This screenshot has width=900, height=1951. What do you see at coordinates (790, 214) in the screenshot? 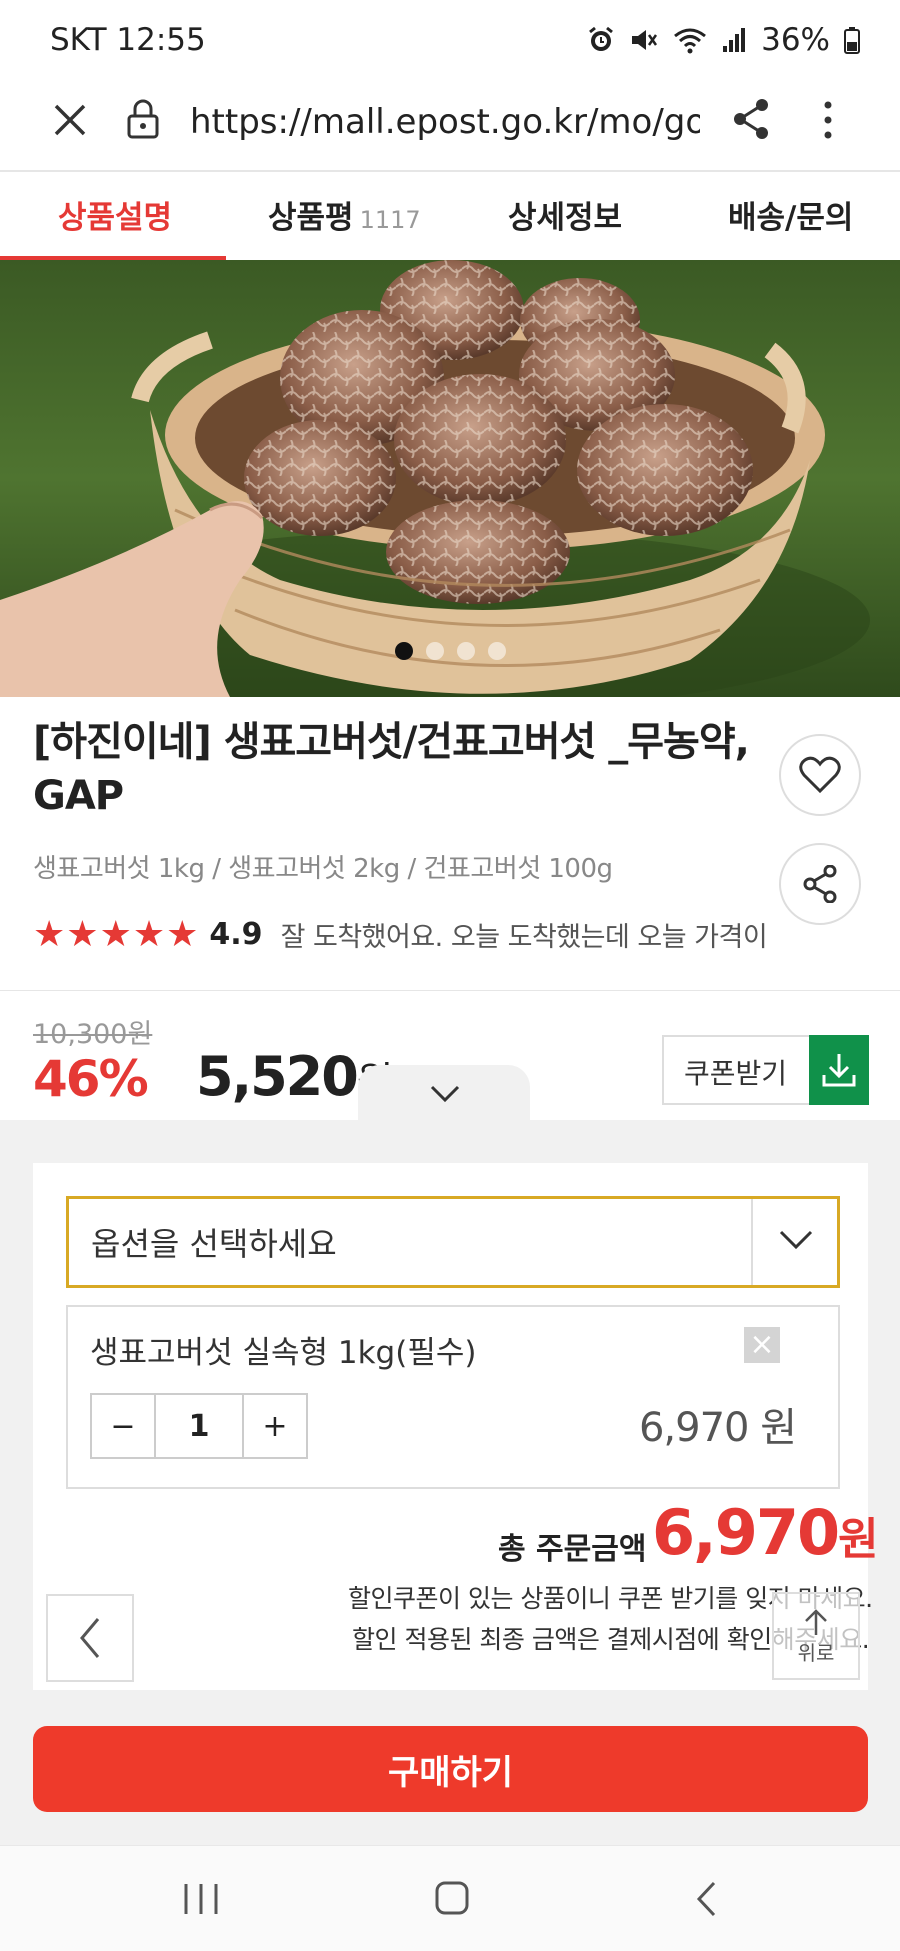
I see `tab-shipping: 배송/문의` at bounding box center [790, 214].